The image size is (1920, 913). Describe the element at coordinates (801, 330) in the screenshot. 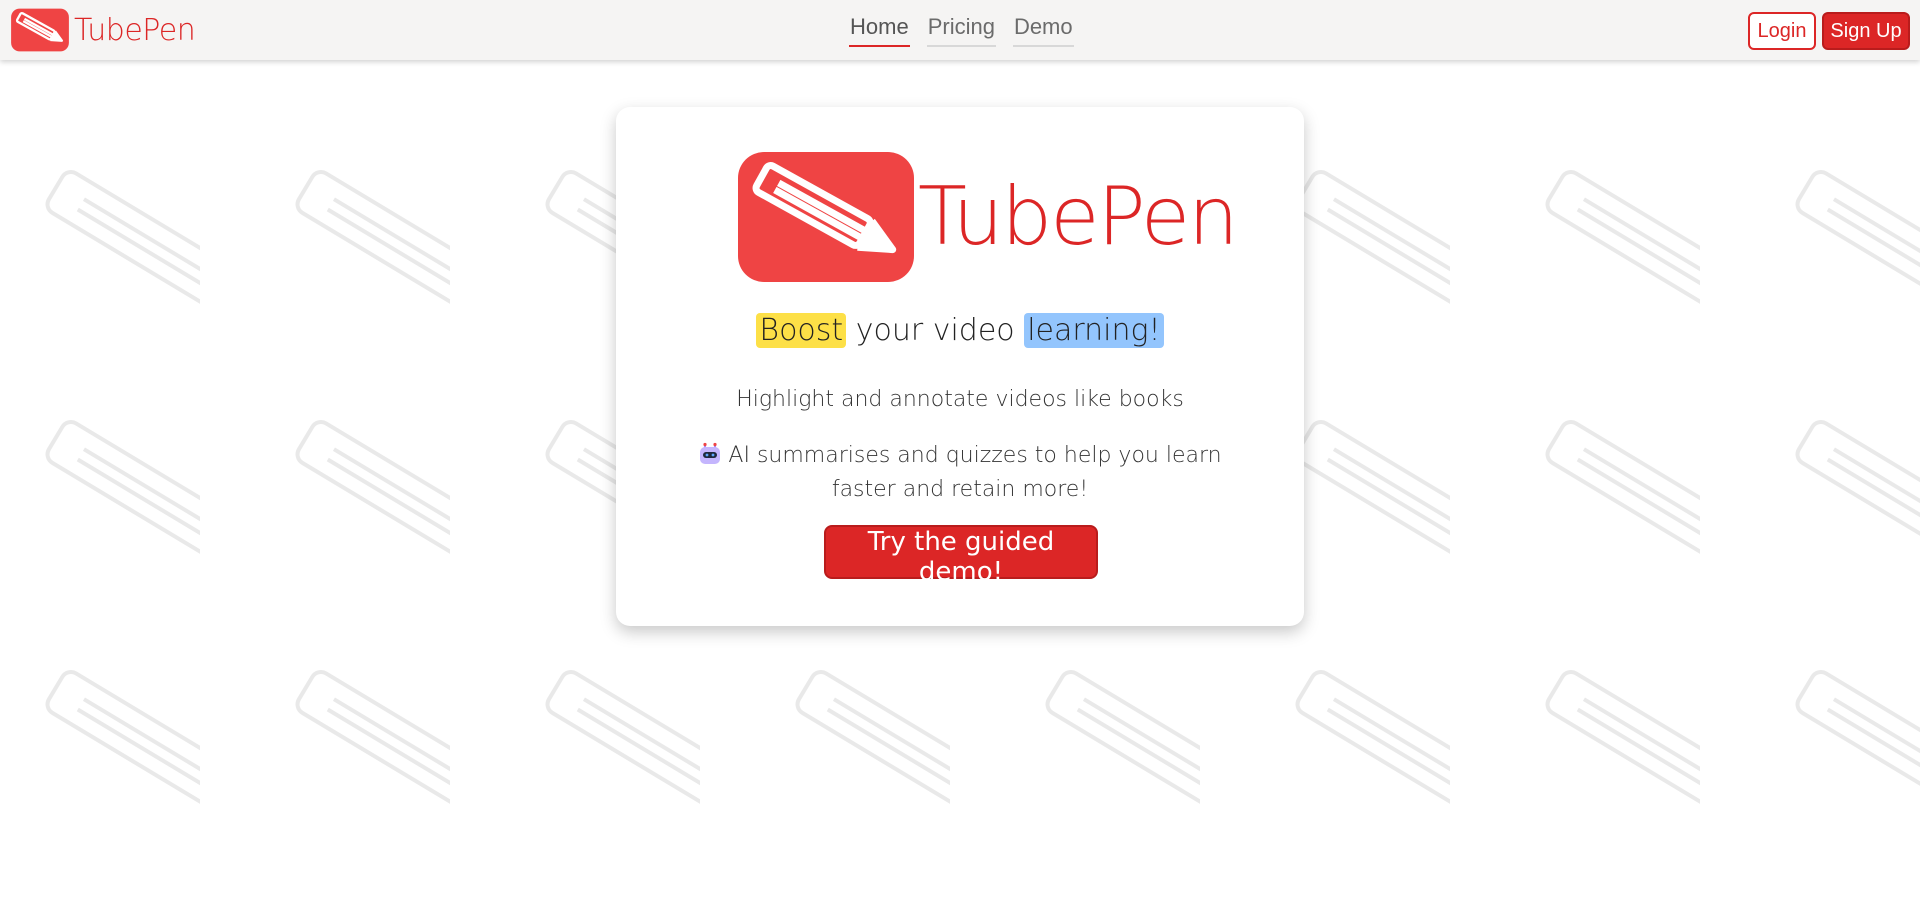

I see `tagline-highlight-boost: Boost` at that location.